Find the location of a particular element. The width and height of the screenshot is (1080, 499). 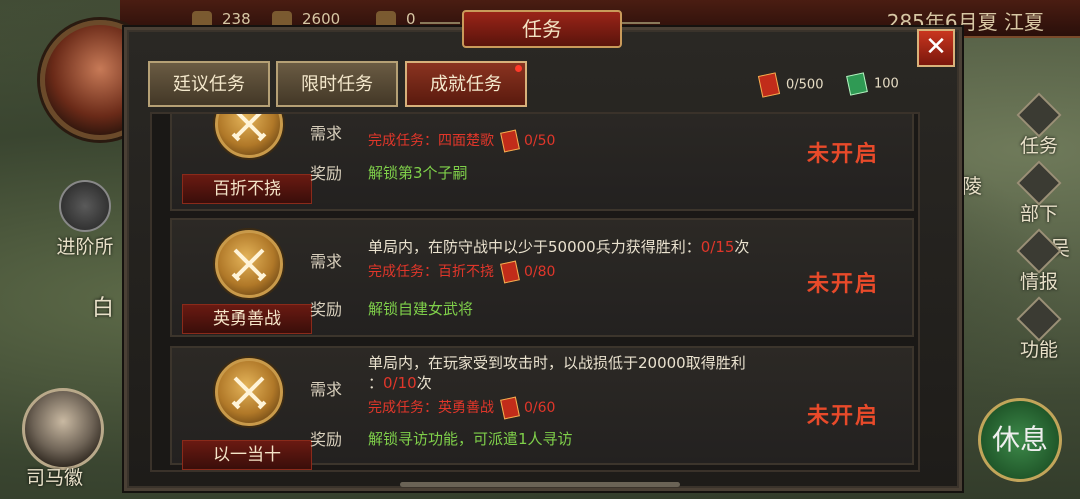

tab-court-tasks: 廷议任务 is located at coordinates (209, 84).